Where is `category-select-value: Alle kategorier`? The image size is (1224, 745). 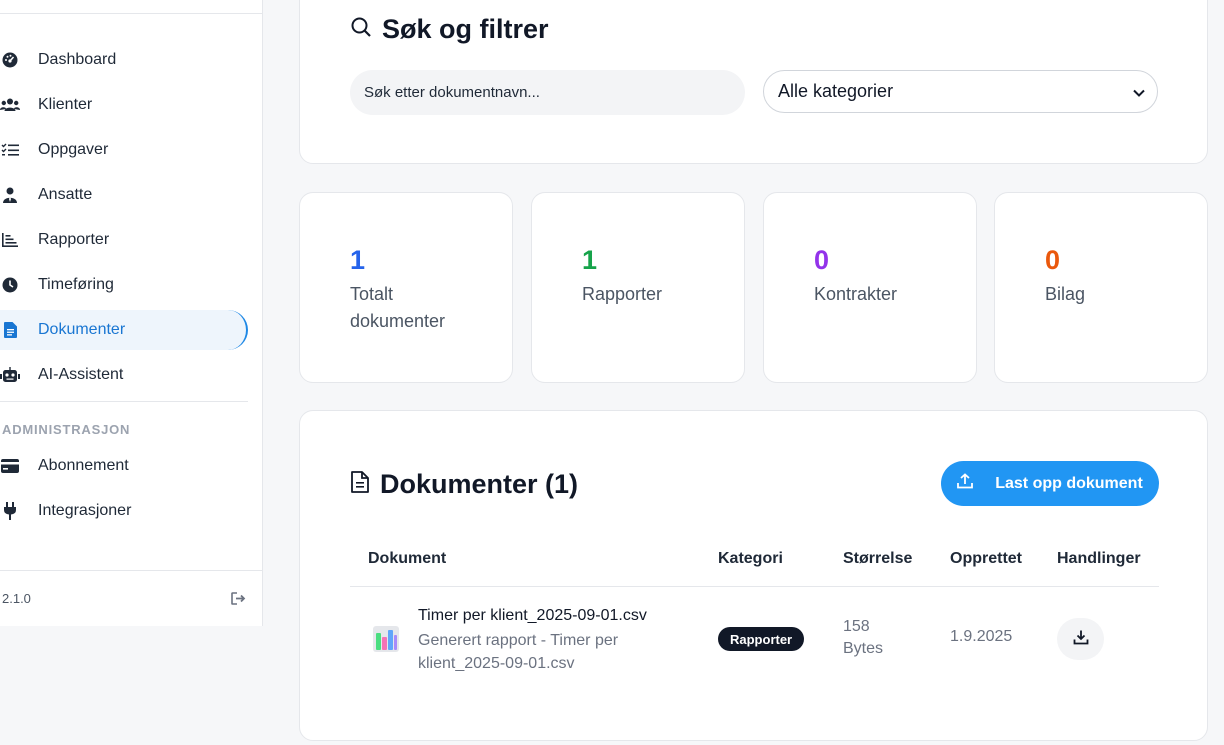 category-select-value: Alle kategorier is located at coordinates (836, 91).